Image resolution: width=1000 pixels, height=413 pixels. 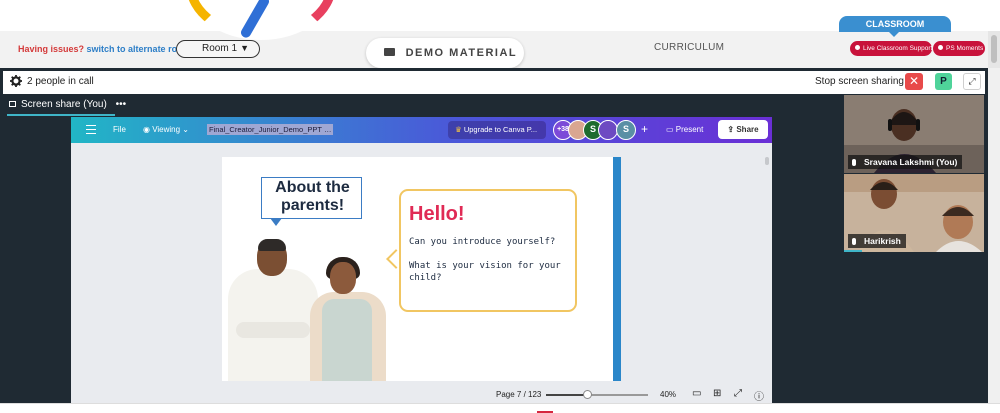 I want to click on caret-down-icon: ▼, so click(x=244, y=48).